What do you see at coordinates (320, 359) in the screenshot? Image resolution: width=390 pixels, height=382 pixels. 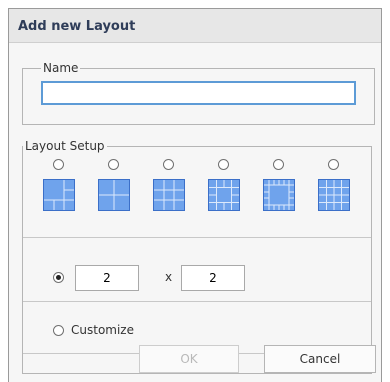 I see `cancel-button: Cancel` at bounding box center [320, 359].